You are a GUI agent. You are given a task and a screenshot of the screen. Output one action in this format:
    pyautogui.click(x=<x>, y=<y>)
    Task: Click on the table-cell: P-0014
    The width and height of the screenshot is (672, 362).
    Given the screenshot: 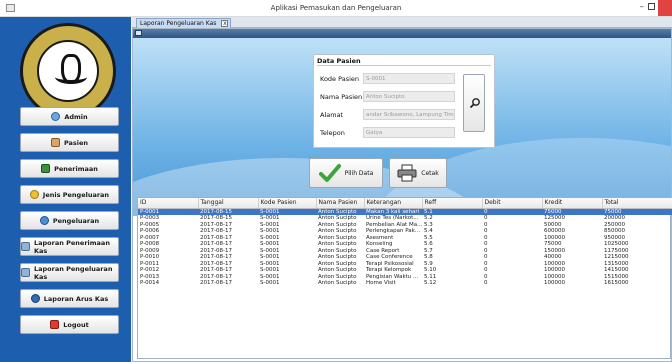 What is the action you would take?
    pyautogui.click(x=150, y=283)
    